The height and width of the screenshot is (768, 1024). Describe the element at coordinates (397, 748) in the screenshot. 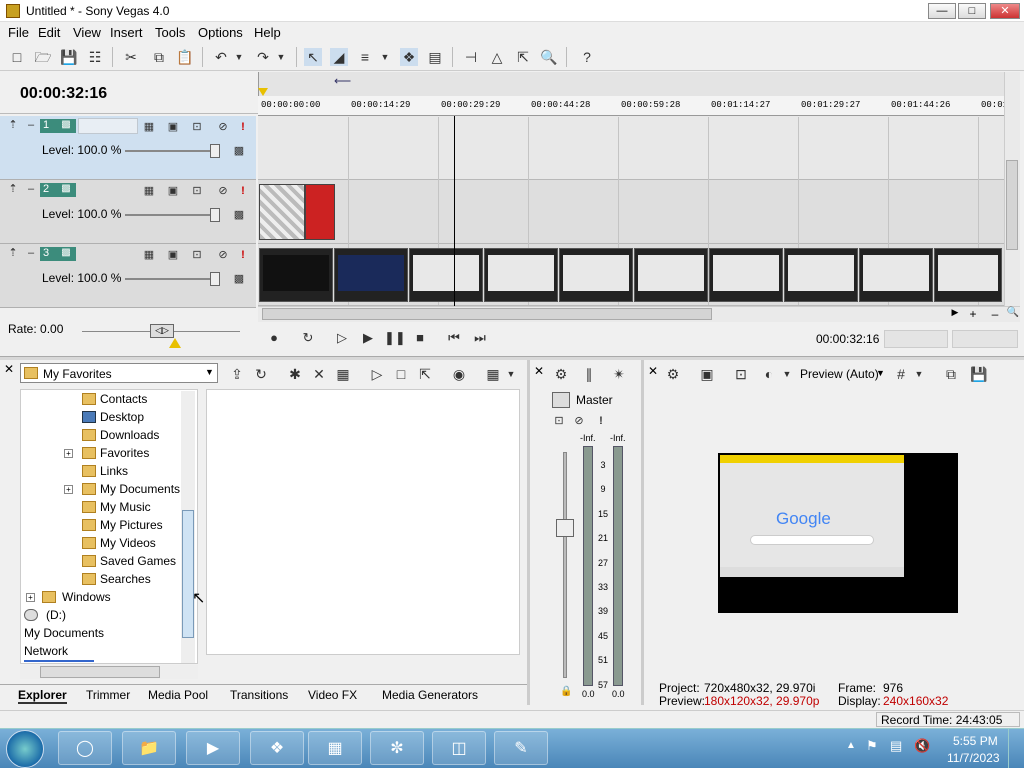

I see `vegas-taskbar-icon: ✼` at that location.